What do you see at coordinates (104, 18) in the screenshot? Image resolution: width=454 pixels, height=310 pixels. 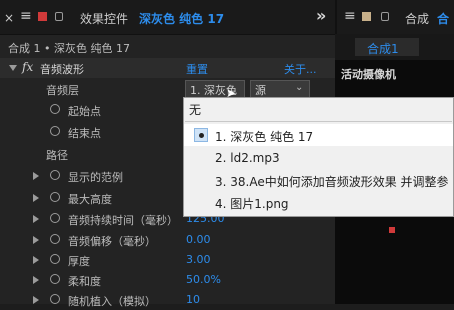 I see `tab-effect-controls: 效果控件` at bounding box center [104, 18].